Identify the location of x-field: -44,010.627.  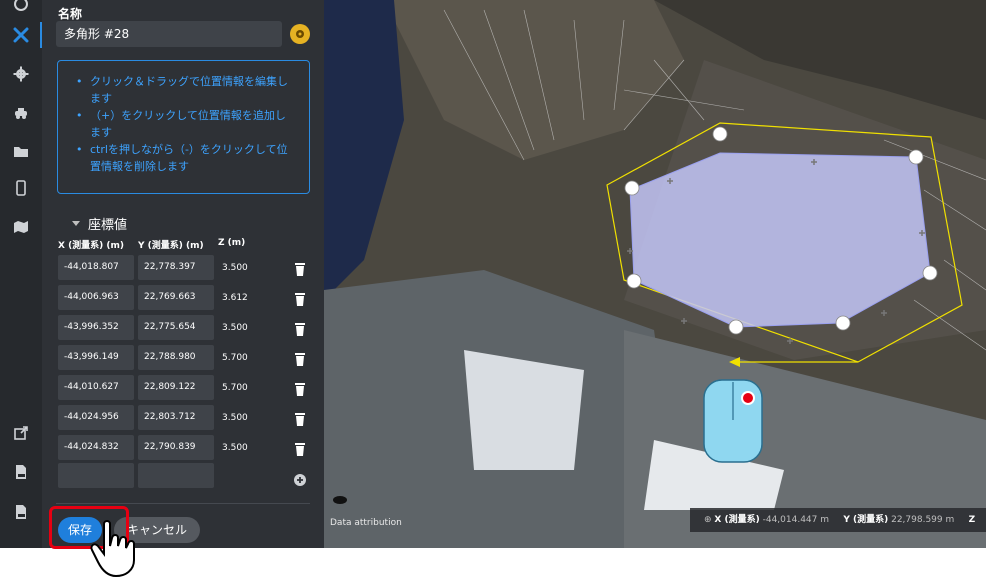
(96, 387).